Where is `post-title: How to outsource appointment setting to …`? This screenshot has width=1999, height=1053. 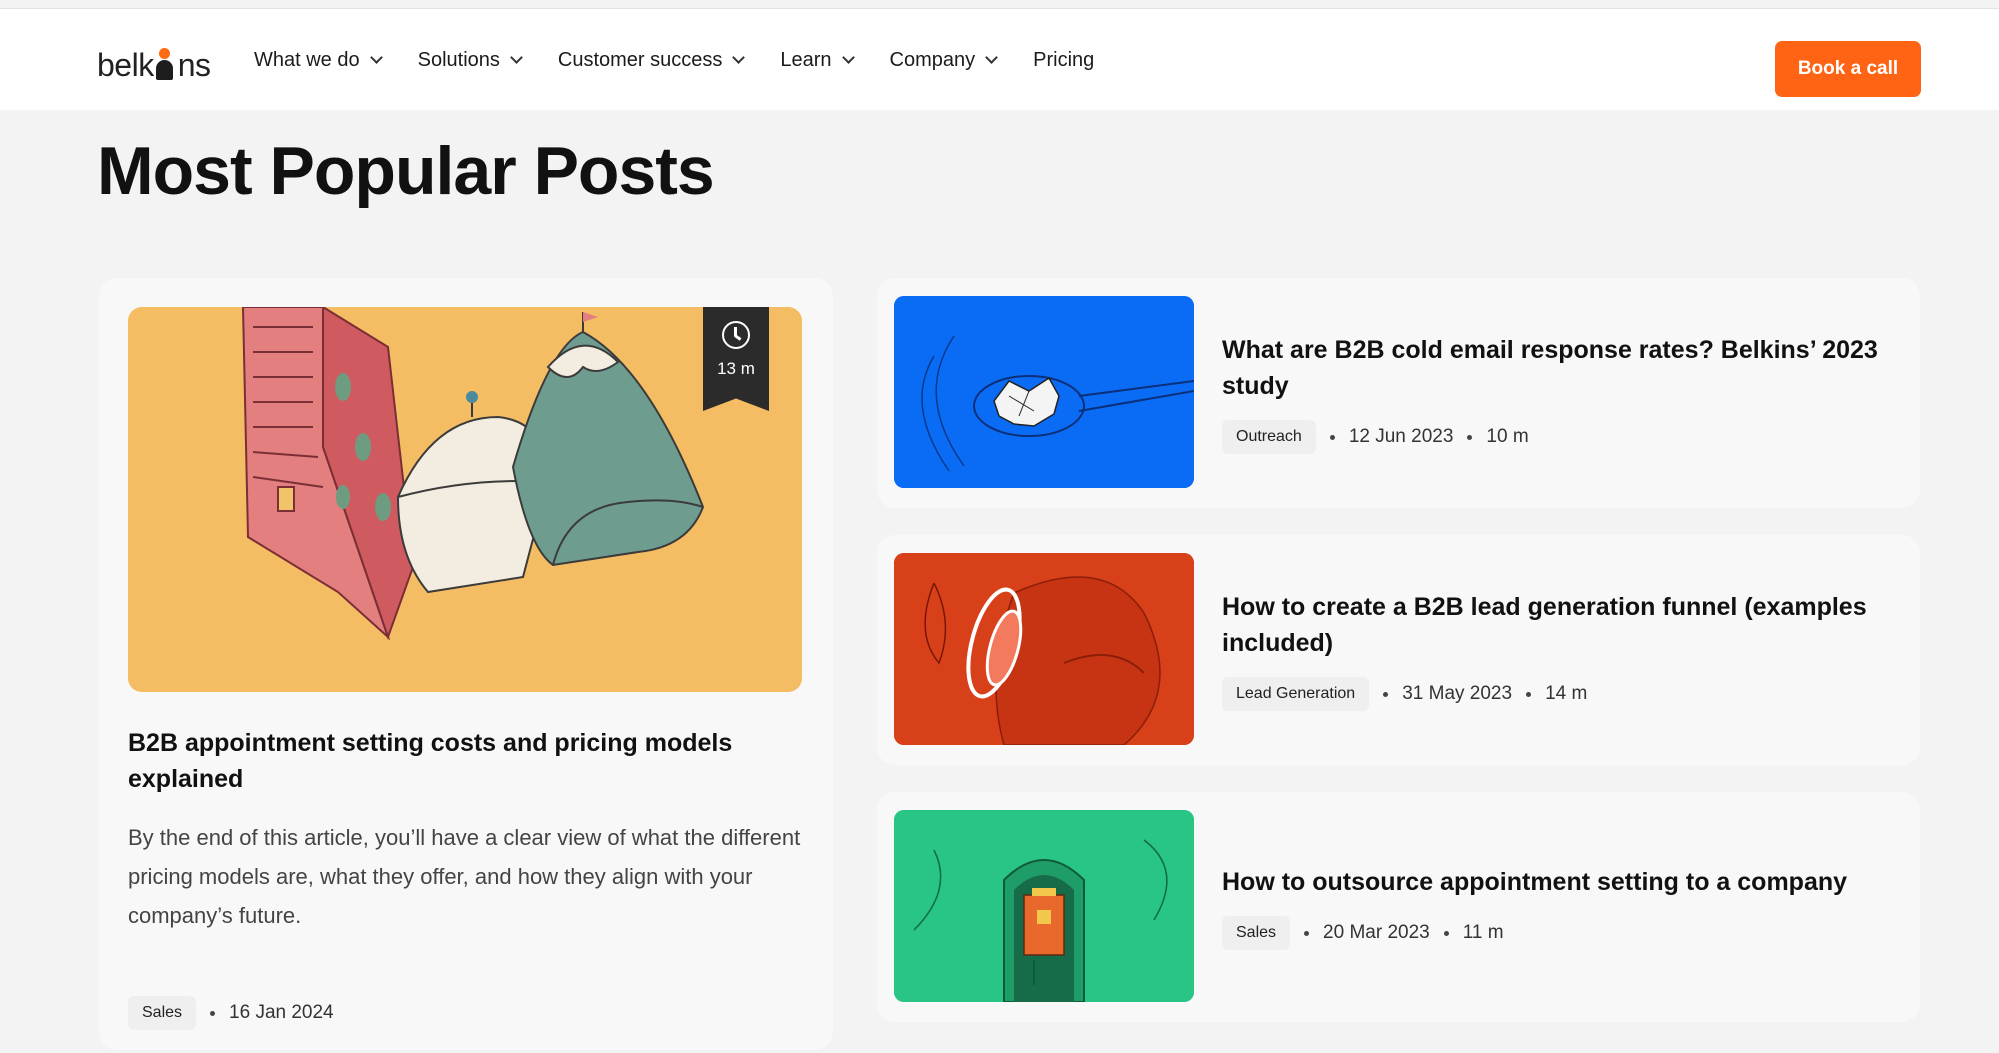
post-title: How to outsource appointment setting to … is located at coordinates (1562, 882).